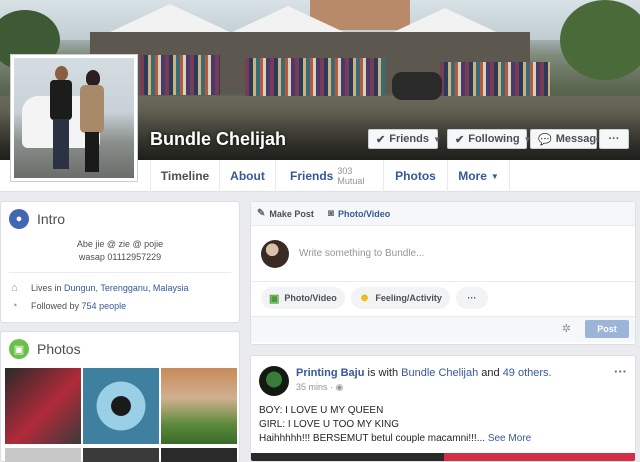  Describe the element at coordinates (312, 176) in the screenshot. I see `tab-label: Friends` at that location.